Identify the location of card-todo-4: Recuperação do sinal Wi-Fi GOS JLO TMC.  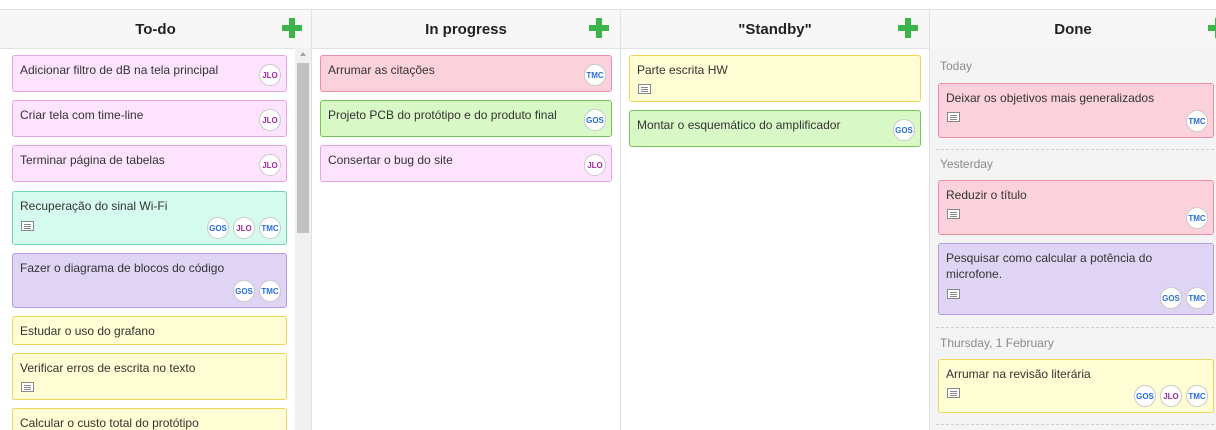
(149, 218).